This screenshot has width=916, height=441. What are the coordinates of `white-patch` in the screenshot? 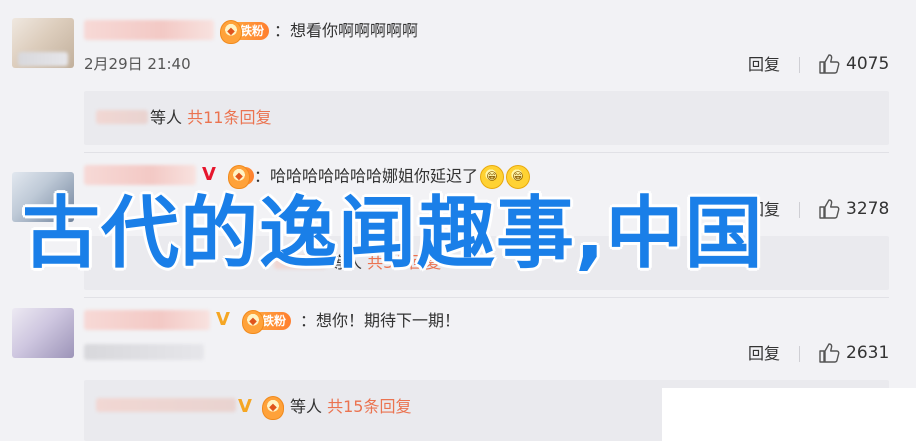 It's located at (789, 414).